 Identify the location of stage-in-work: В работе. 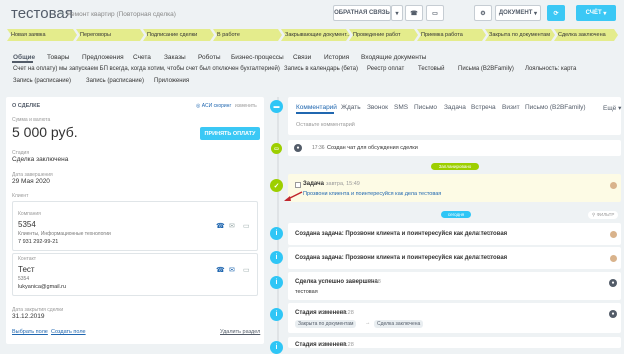
(247, 35).